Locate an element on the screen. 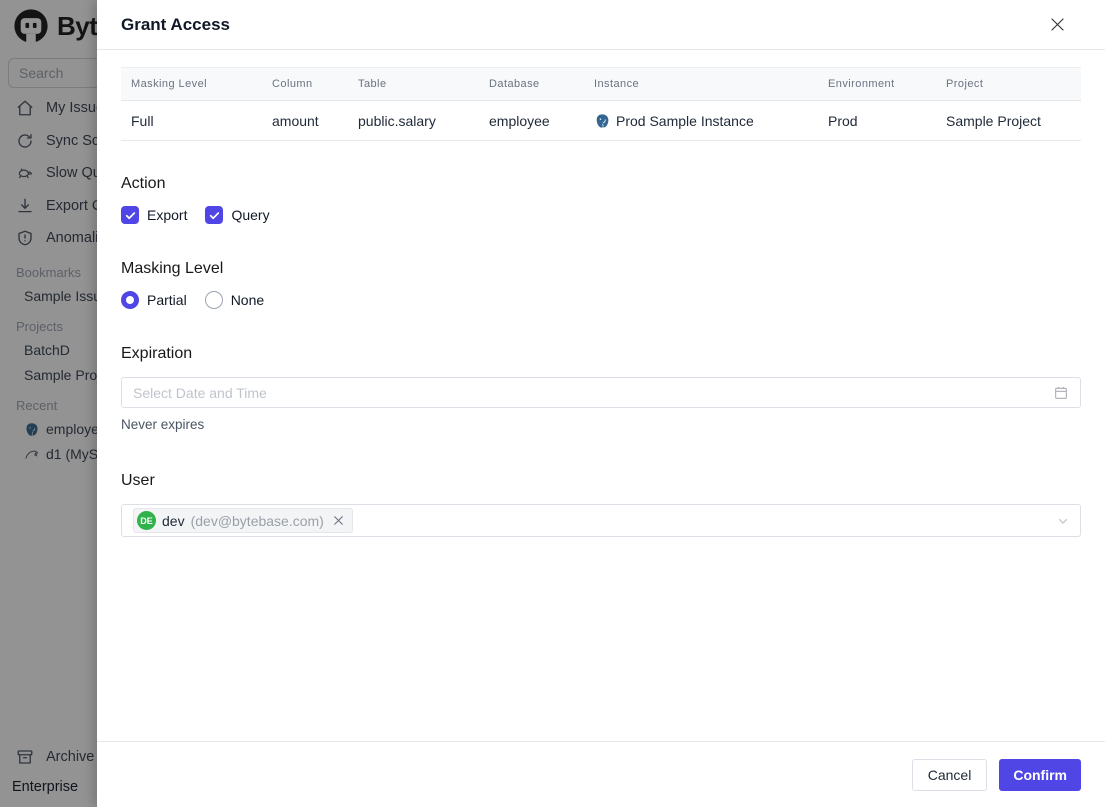 This screenshot has height=807, width=1105. col-database: Database is located at coordinates (531, 84).